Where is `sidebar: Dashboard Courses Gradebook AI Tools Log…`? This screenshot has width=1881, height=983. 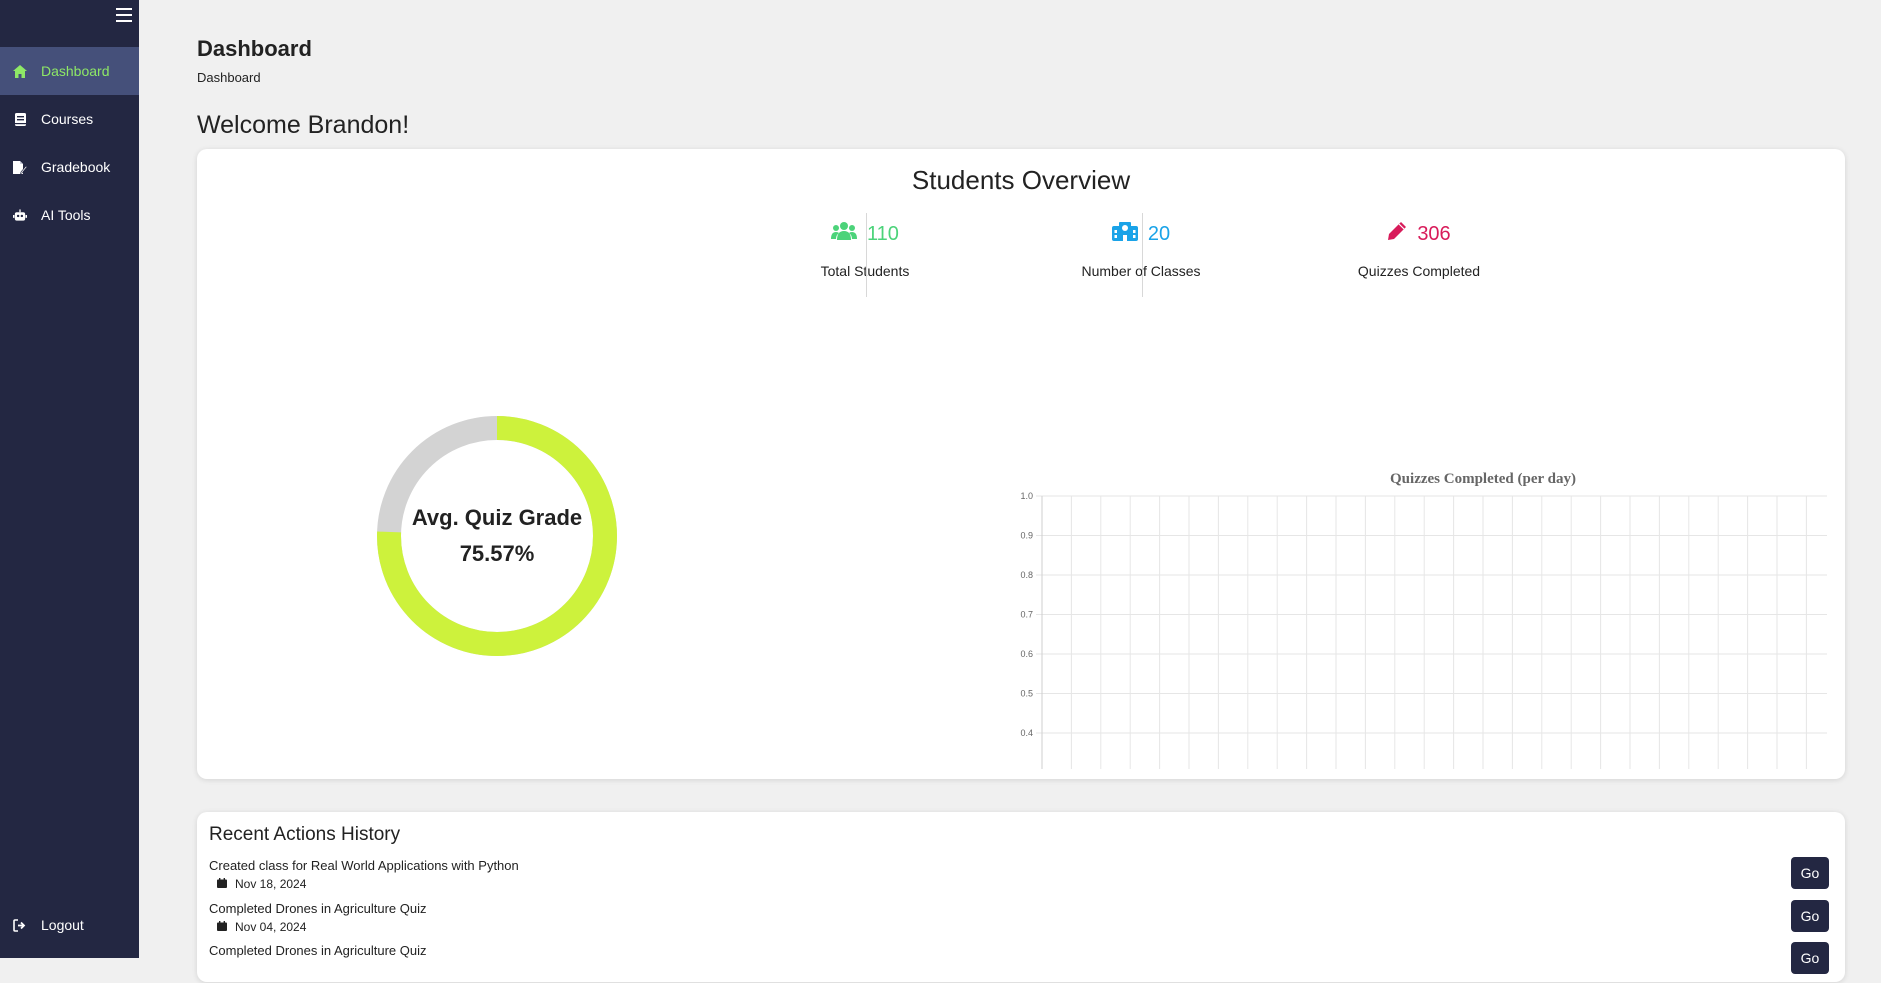
sidebar: Dashboard Courses Gradebook AI Tools Log… is located at coordinates (69, 479).